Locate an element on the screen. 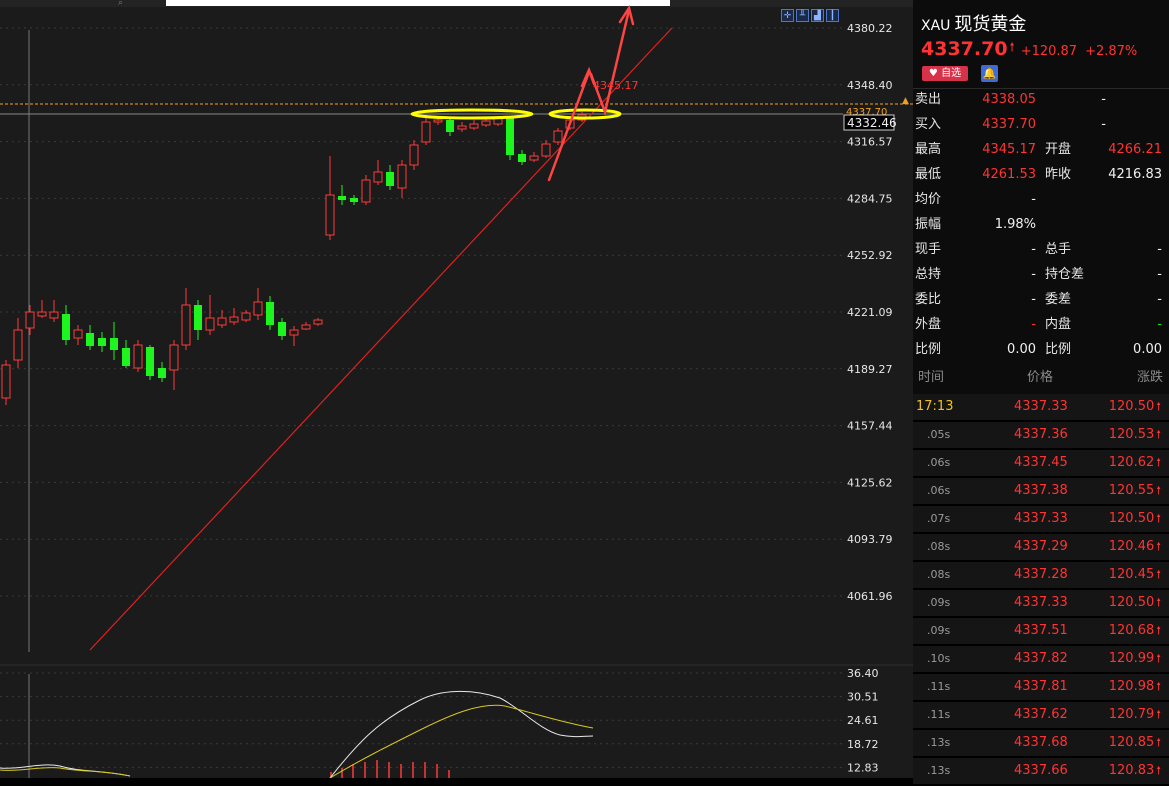 The image size is (1169, 786). trade-row: .09s 4337.51 120.68 🠕 is located at coordinates (1041, 632).